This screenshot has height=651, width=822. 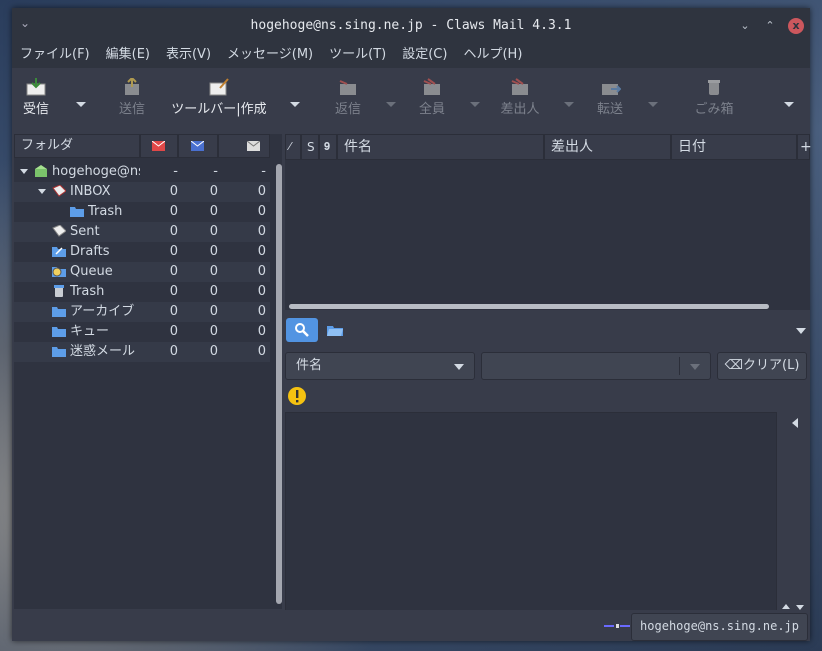 I want to click on search-button, so click(x=302, y=330).